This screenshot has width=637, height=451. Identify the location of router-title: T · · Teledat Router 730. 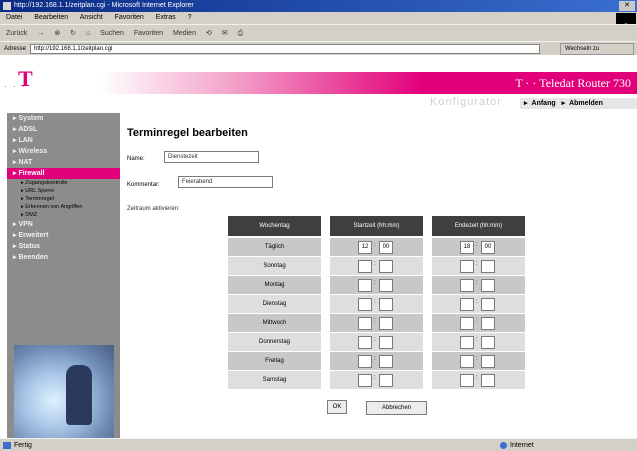
(573, 83).